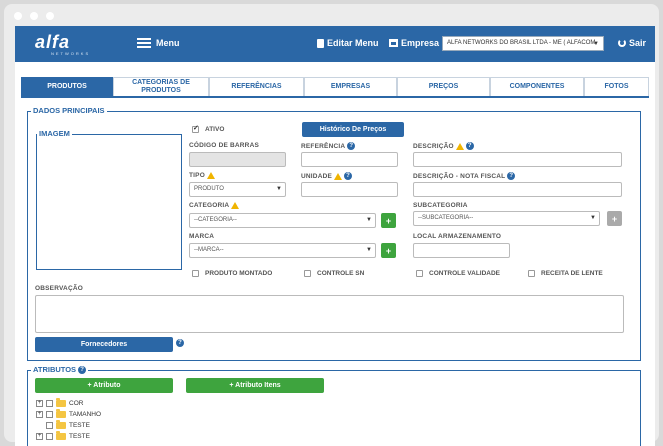  I want to click on produto-montado-label: PRODUTO MONTADO, so click(239, 273).